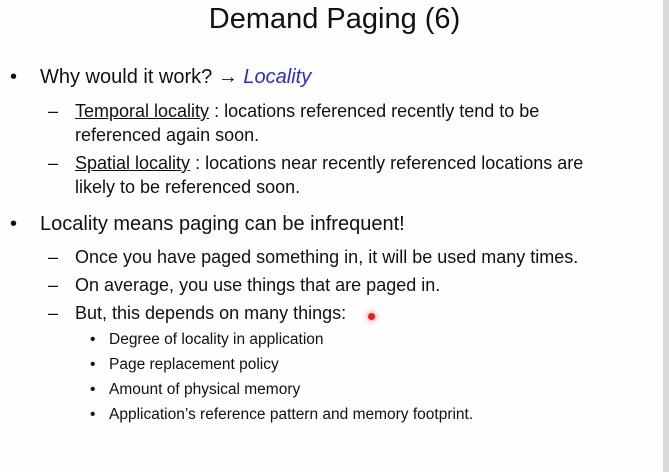 Image resolution: width=669 pixels, height=472 pixels. Describe the element at coordinates (334, 19) in the screenshot. I see `slide-title: Demand Paging (6)` at that location.